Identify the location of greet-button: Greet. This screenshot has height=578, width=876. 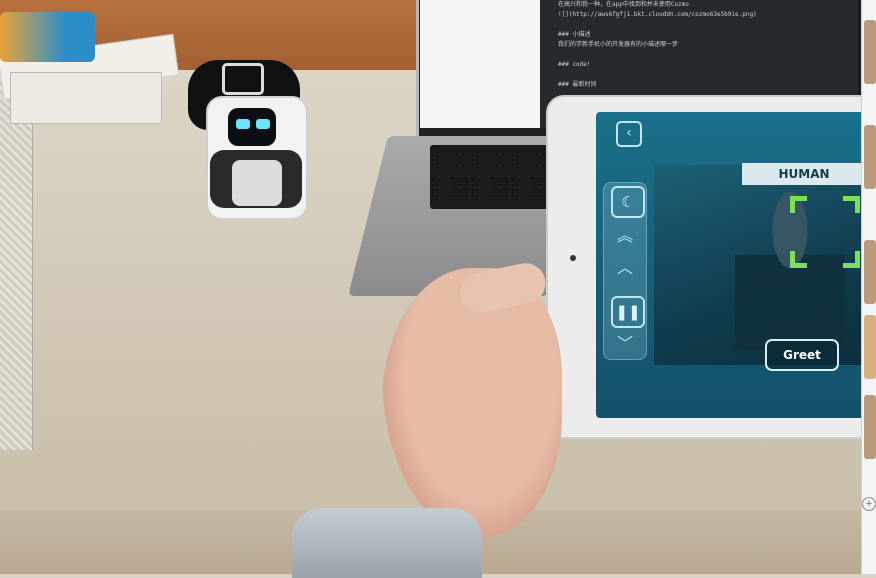
(802, 355).